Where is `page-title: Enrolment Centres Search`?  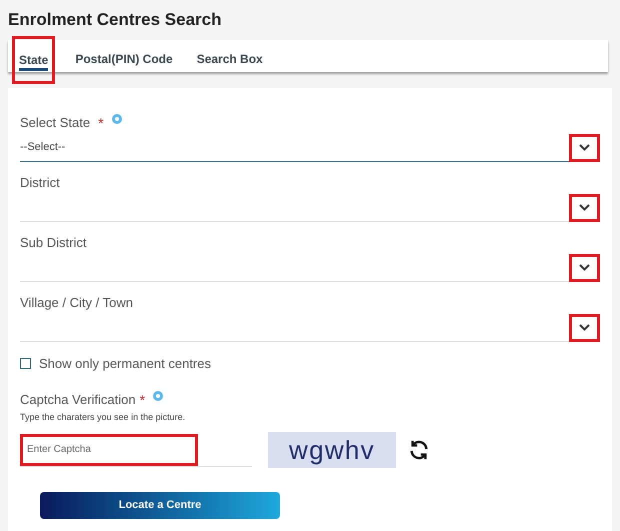
page-title: Enrolment Centres Search is located at coordinates (115, 20).